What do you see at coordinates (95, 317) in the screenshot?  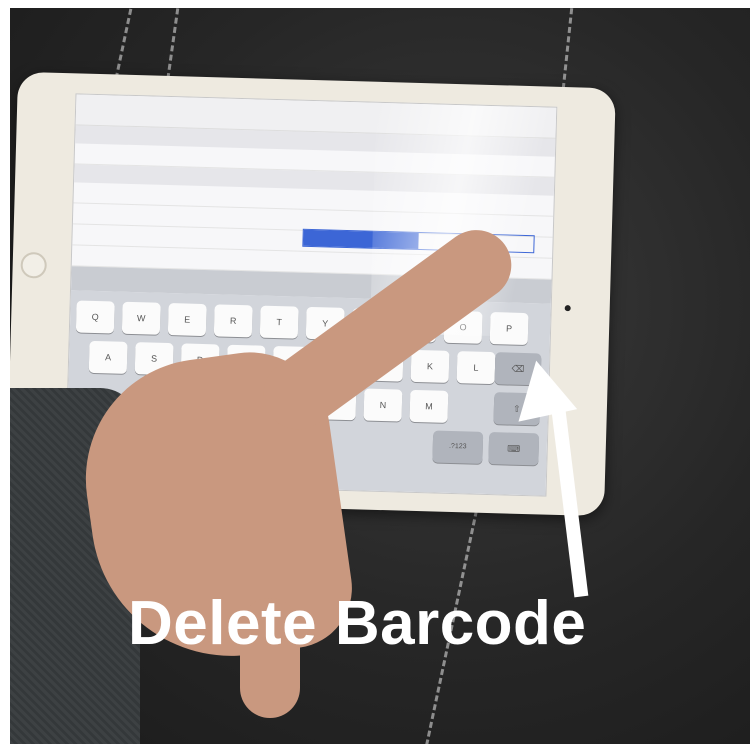 I see `key-q: Q` at bounding box center [95, 317].